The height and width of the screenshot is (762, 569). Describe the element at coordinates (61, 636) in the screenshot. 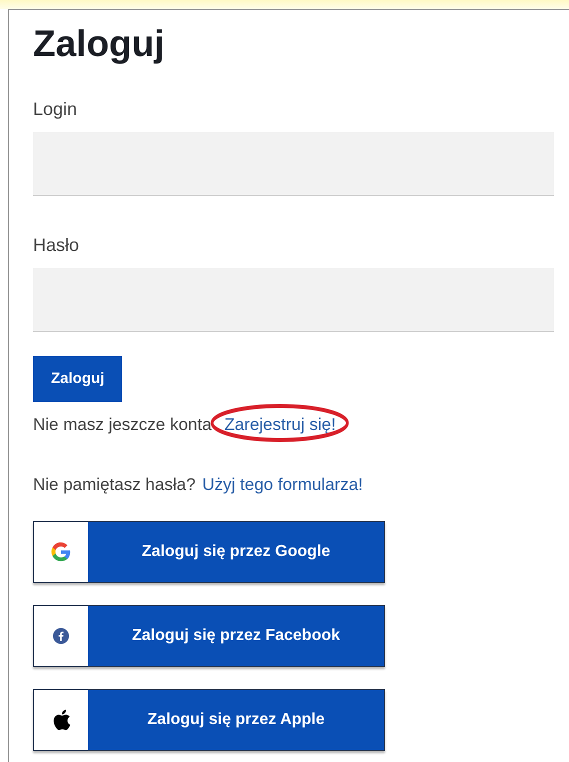

I see `facebook-f-icon` at that location.